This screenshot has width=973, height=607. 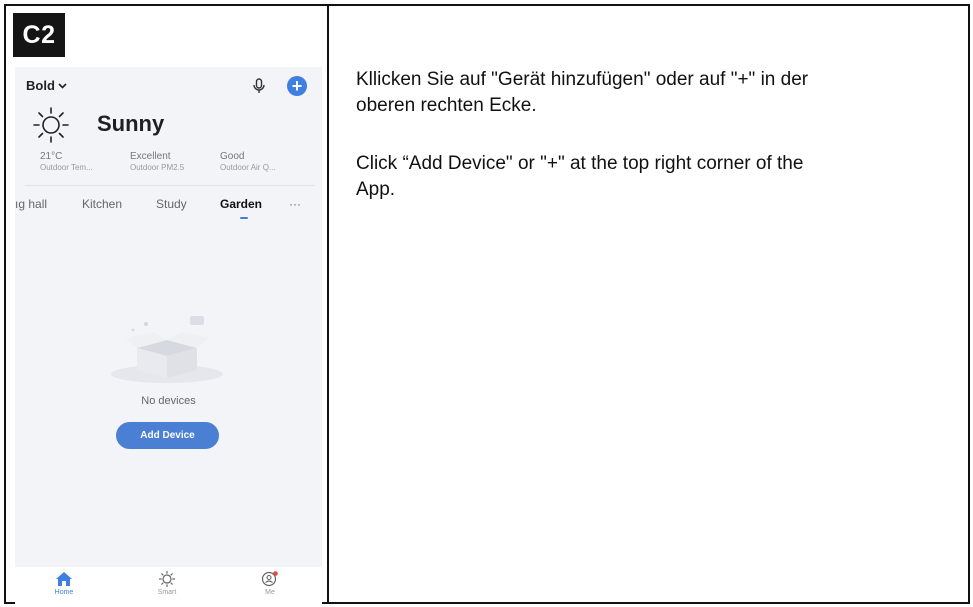 What do you see at coordinates (31, 204) in the screenshot?
I see `tab-living-hall: ıg hall` at bounding box center [31, 204].